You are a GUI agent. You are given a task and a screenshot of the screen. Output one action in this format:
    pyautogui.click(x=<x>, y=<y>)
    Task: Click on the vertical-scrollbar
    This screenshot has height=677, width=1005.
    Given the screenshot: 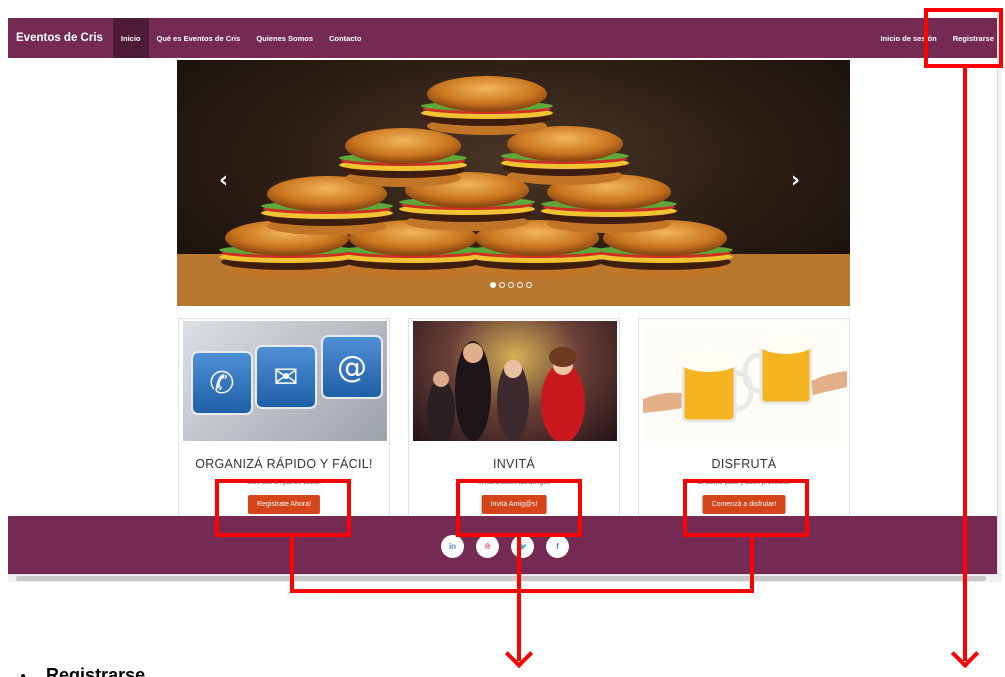 What is the action you would take?
    pyautogui.click(x=999, y=291)
    